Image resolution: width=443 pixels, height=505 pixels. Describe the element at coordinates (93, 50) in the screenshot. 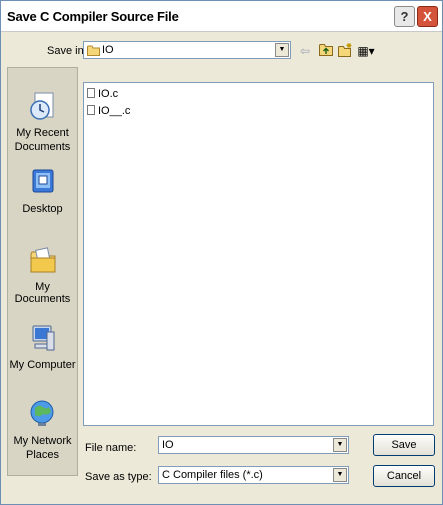

I see `folder-icon` at that location.